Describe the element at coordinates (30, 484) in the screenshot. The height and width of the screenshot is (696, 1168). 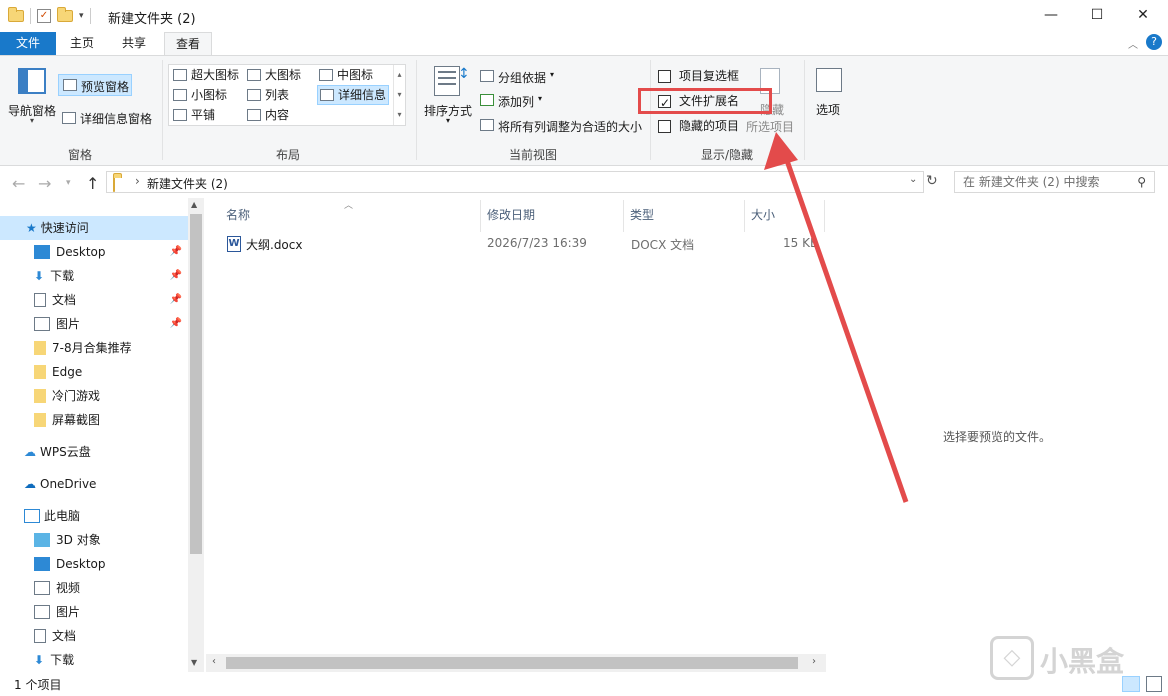
I see `cloud-icon: ☁` at that location.